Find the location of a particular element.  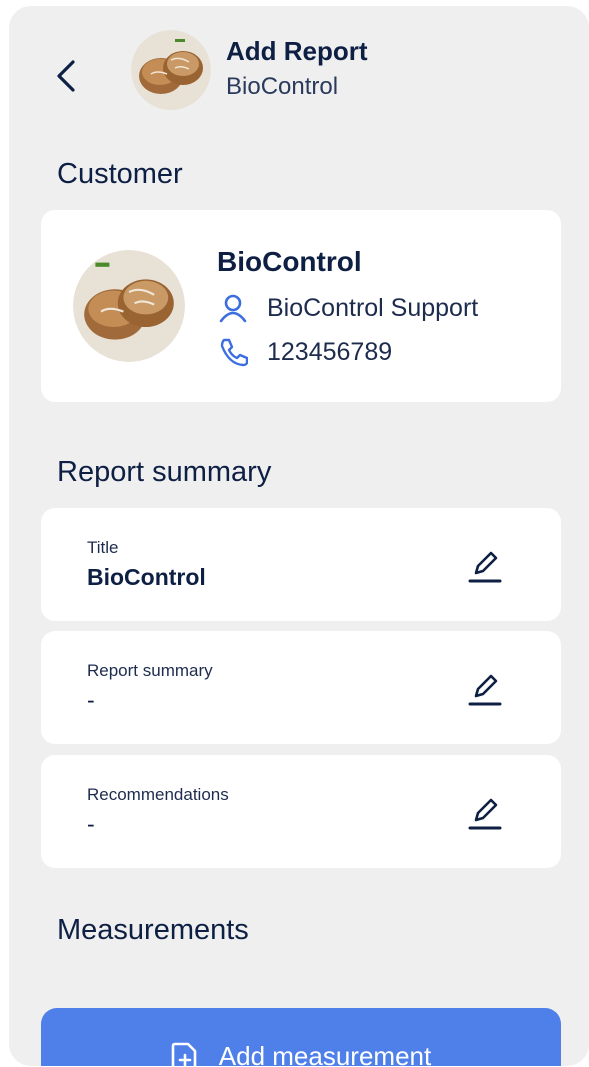

add-measurement-button: Add measurement is located at coordinates (301, 1037).